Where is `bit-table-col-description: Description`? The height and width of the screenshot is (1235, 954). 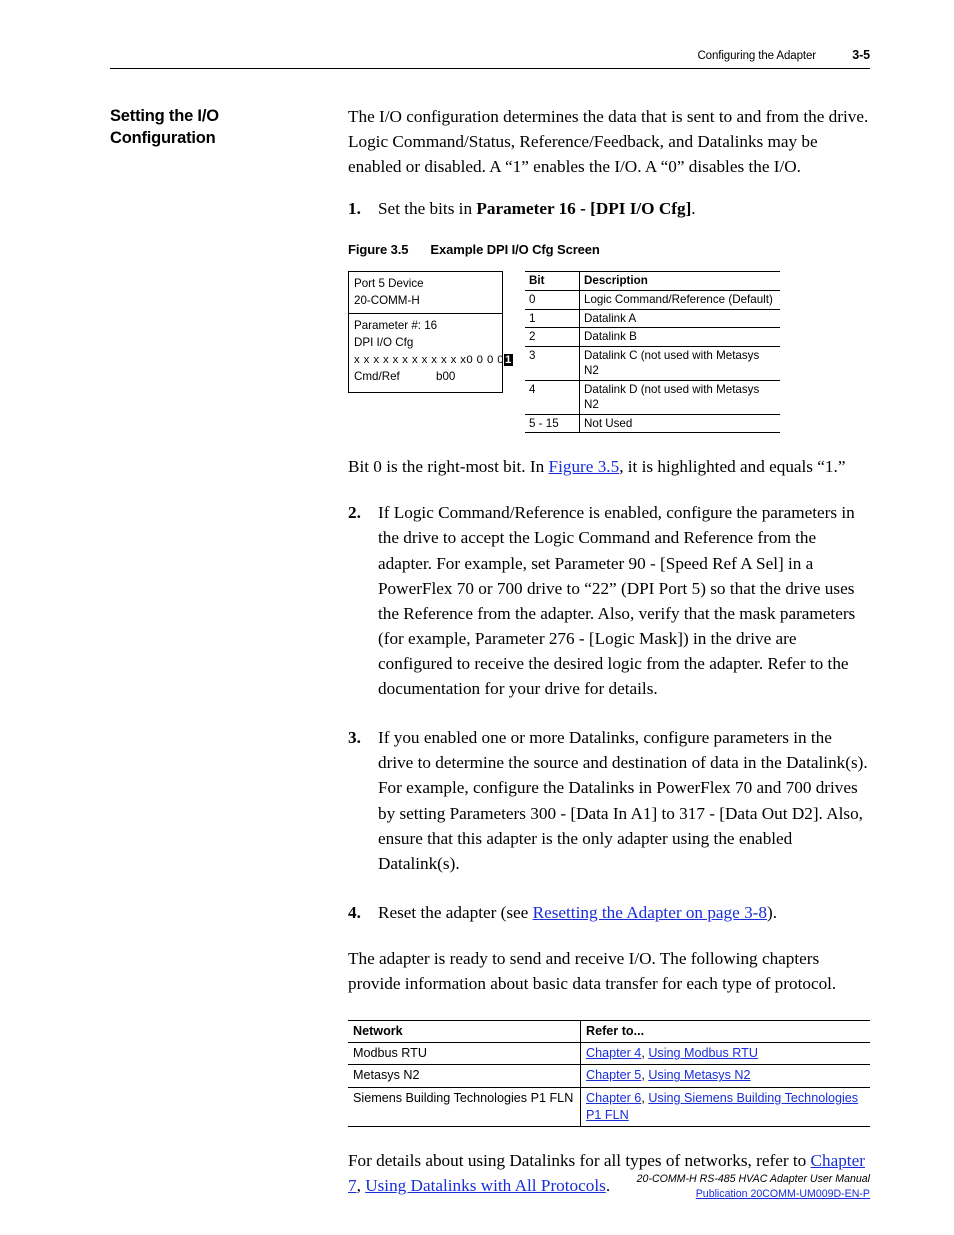 bit-table-col-description: Description is located at coordinates (679, 281).